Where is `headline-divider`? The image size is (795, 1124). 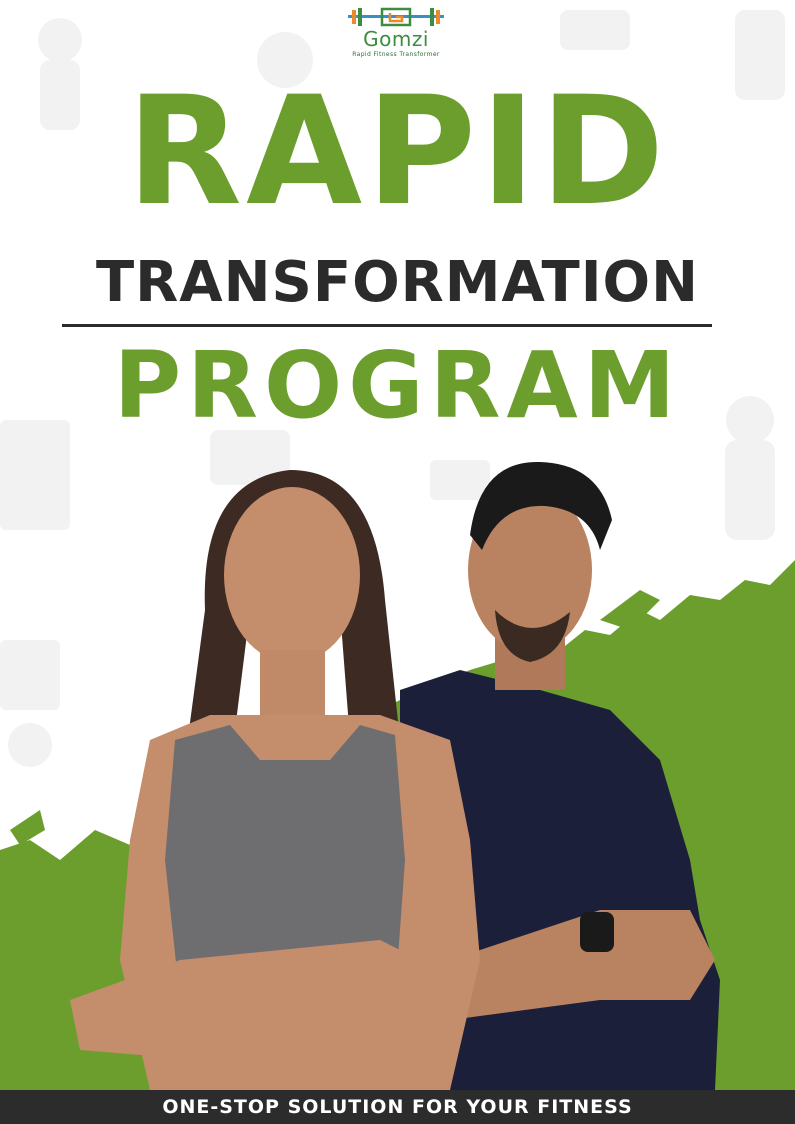 headline-divider is located at coordinates (387, 325).